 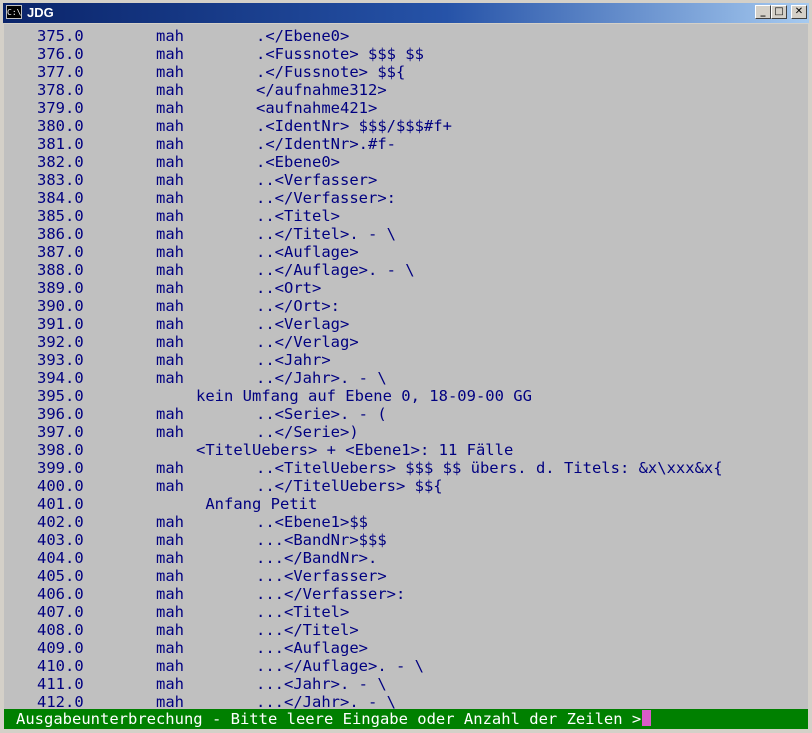 I want to click on line-text: ..</Titel>. - \, so click(x=326, y=234).